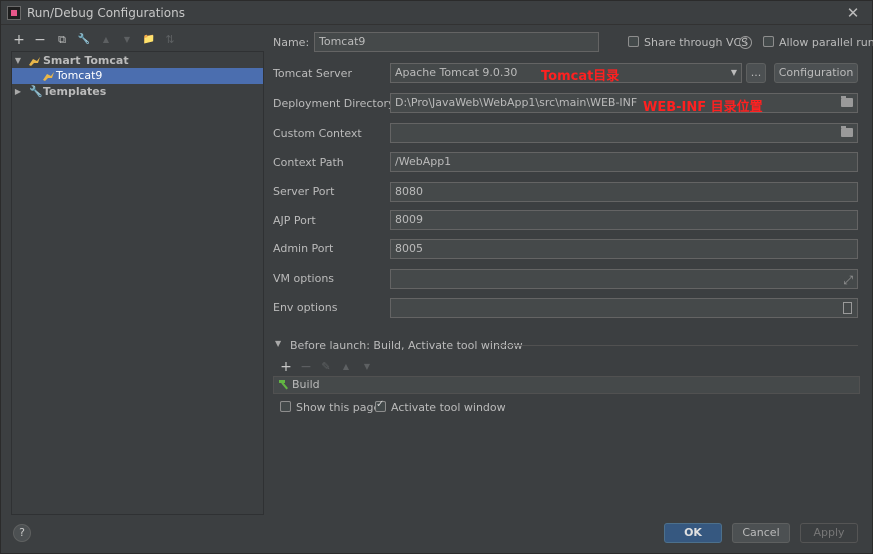 The height and width of the screenshot is (554, 873). I want to click on ajp-port-input: 8009, so click(624, 220).